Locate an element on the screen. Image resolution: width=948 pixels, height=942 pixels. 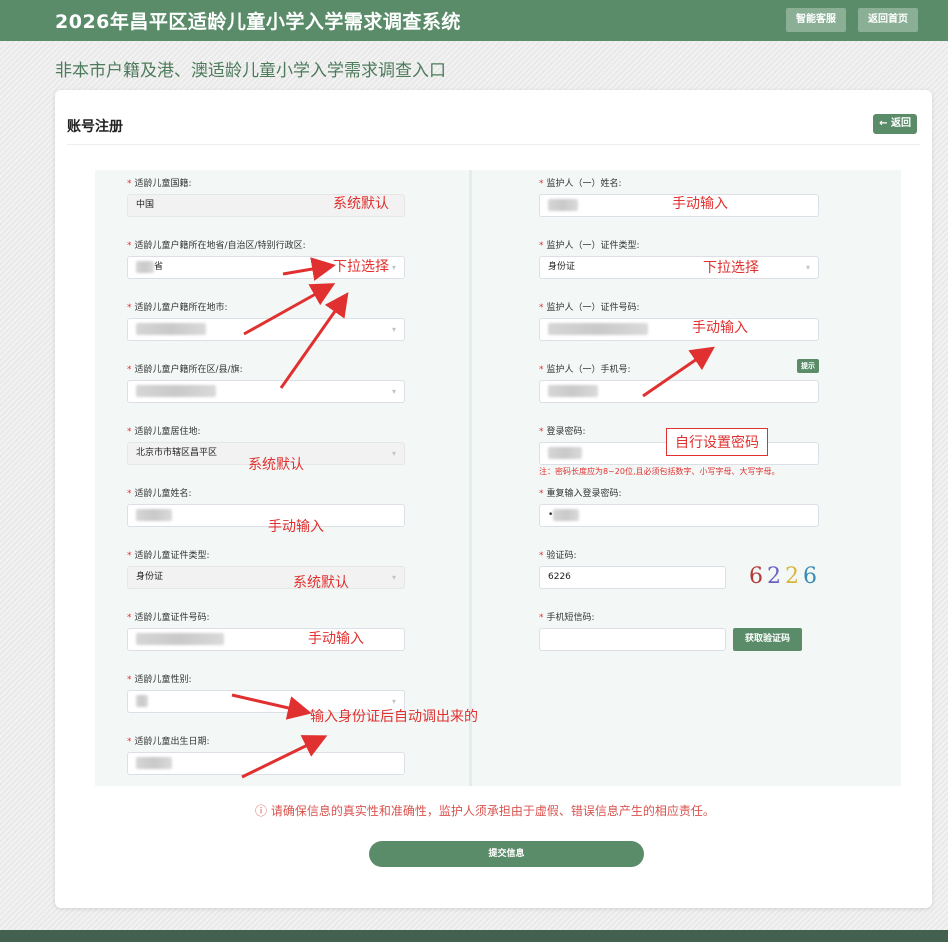
child-idno-label: * 适龄儿童证件号码: is located at coordinates (168, 618).